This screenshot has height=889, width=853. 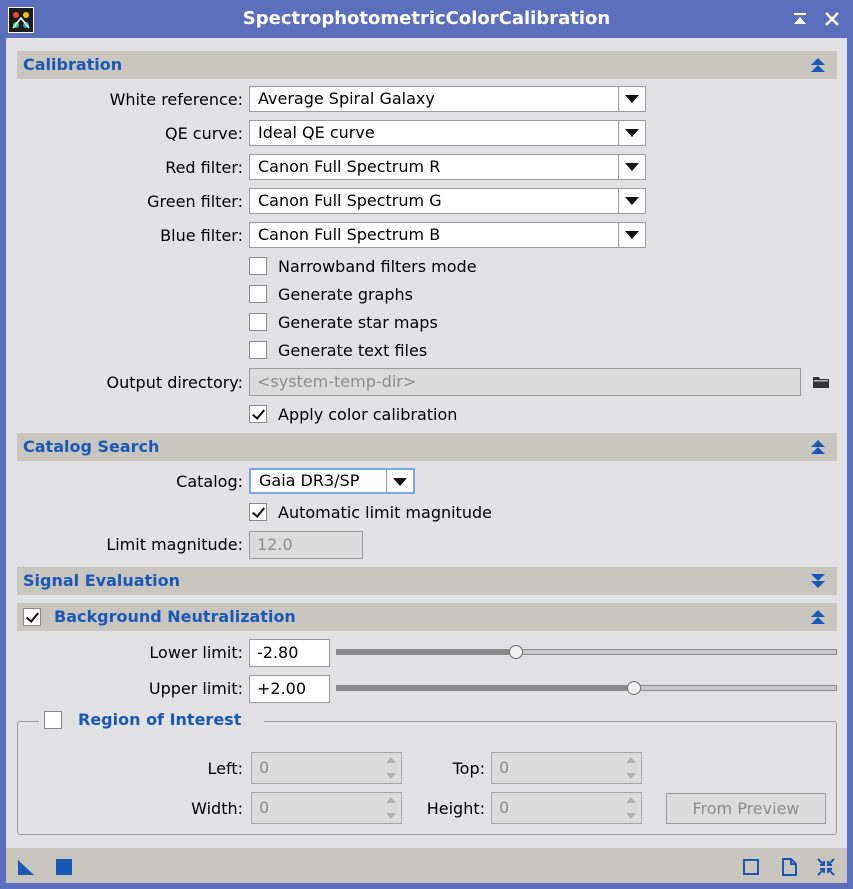 I want to click on catalog-combo: Gaia DR3/SP, so click(x=332, y=481).